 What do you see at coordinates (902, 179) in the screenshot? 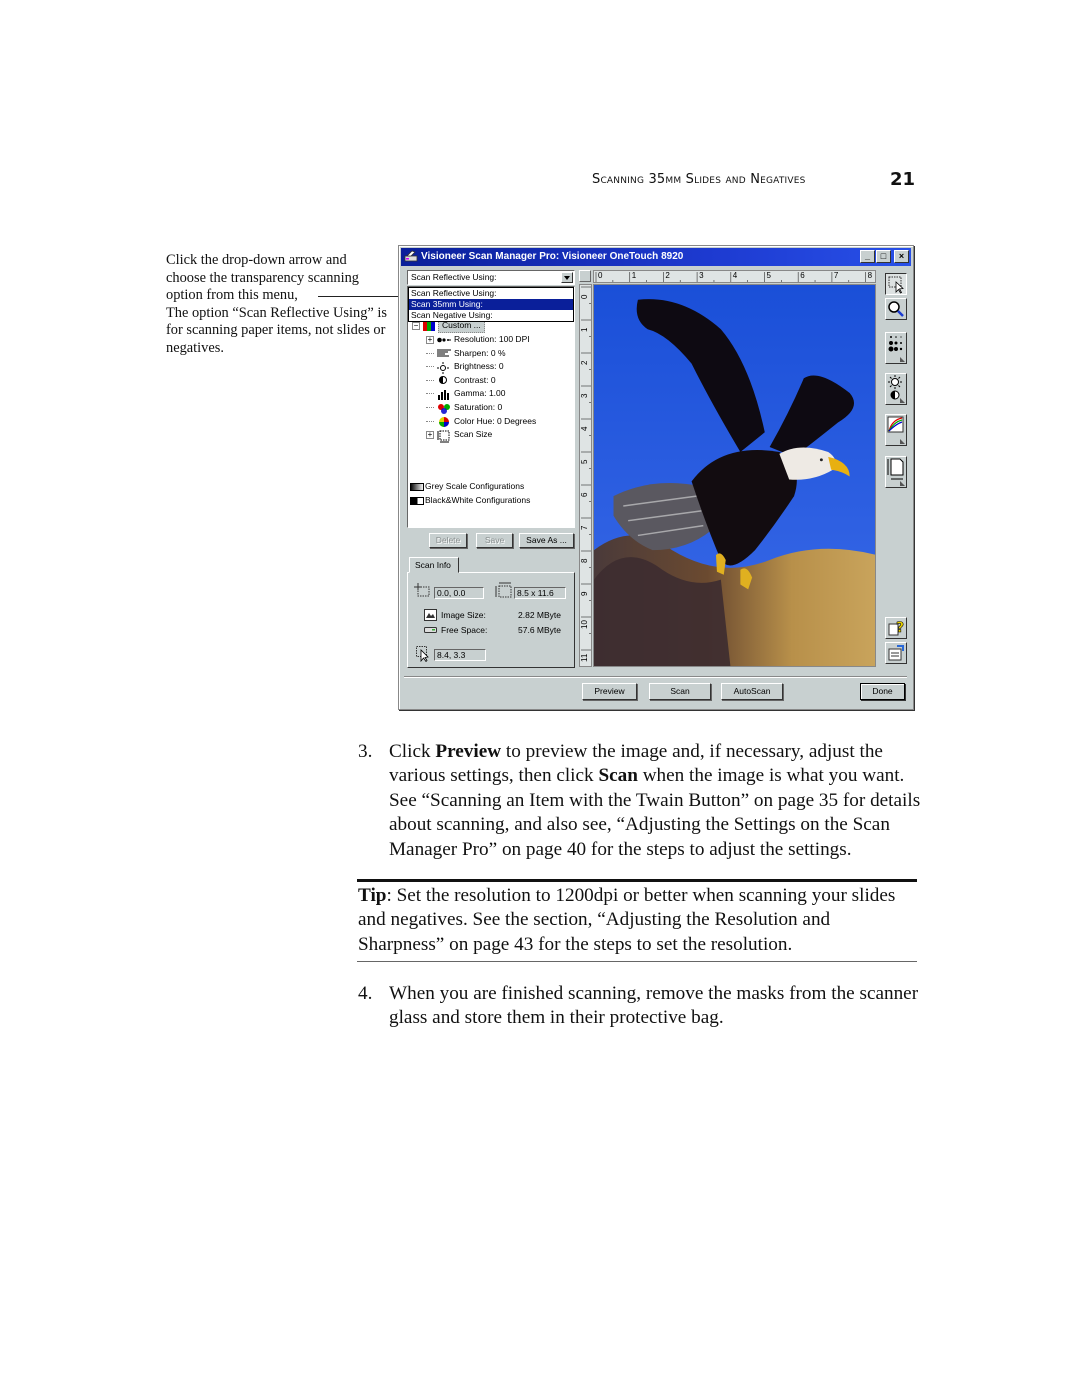
I see `page-number: 21` at bounding box center [902, 179].